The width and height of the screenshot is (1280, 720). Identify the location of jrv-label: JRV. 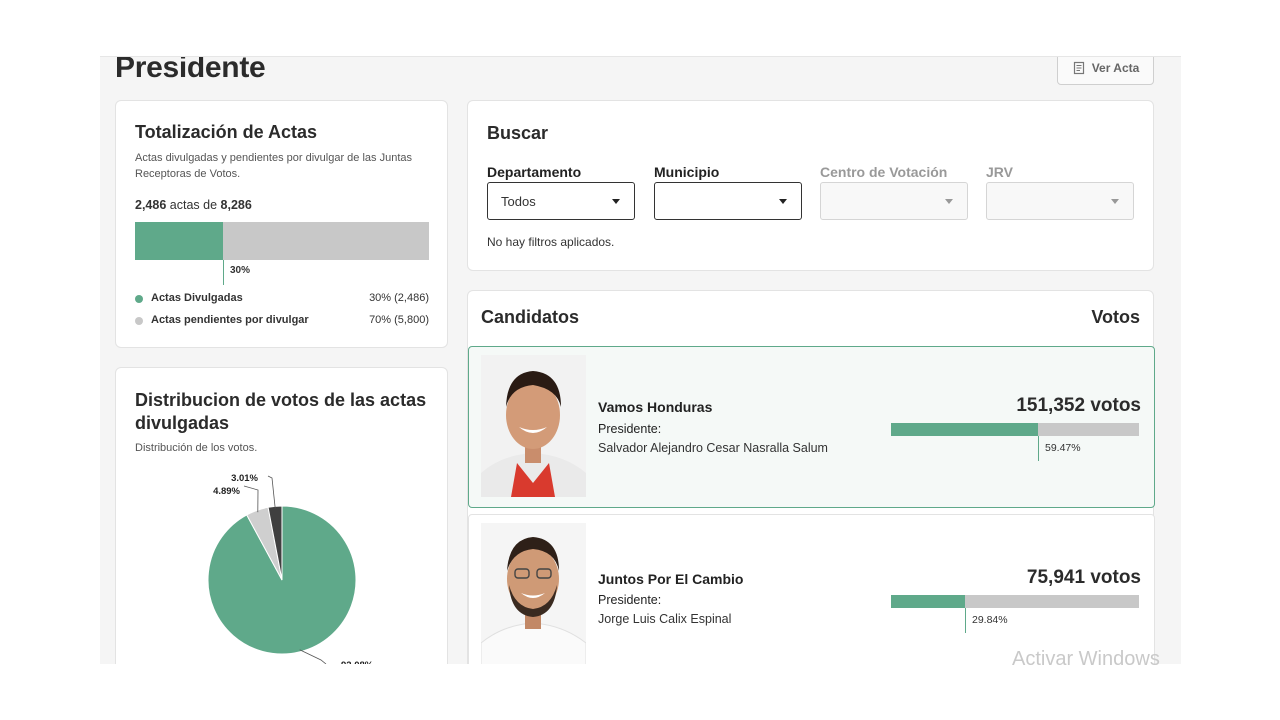
(999, 172).